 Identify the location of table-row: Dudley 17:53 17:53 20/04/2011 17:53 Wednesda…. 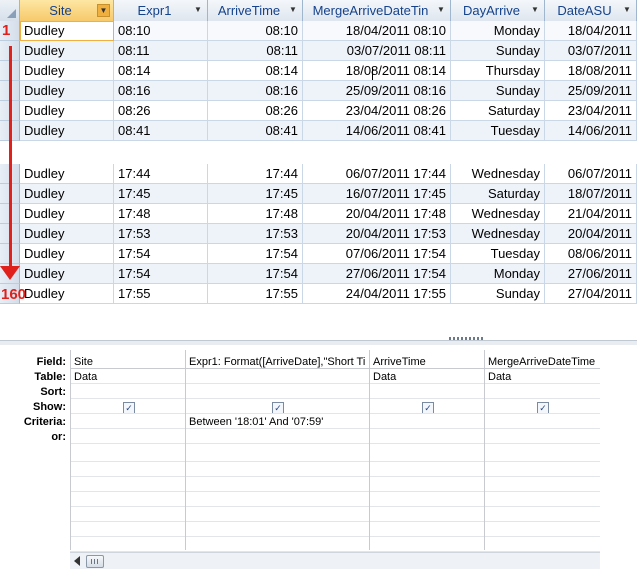
(318, 234).